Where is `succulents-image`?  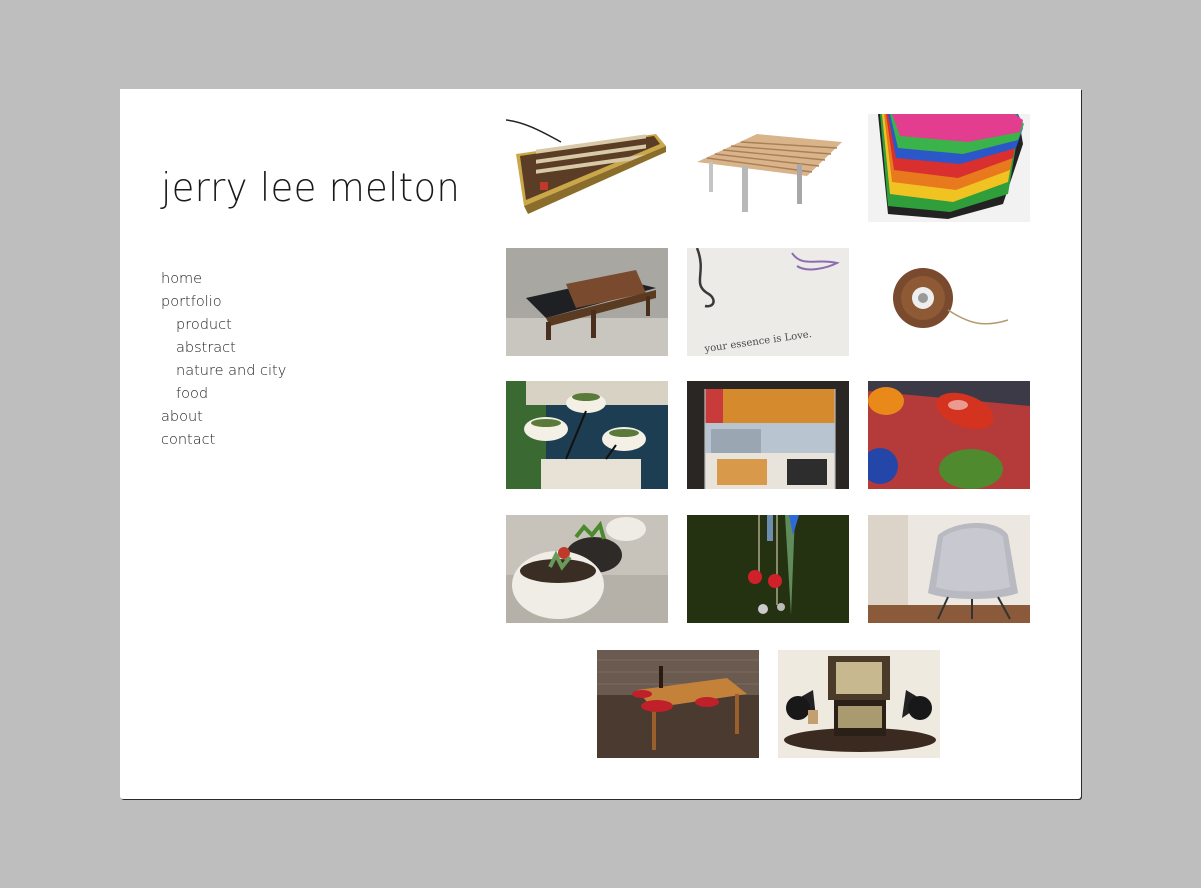 succulents-image is located at coordinates (587, 569).